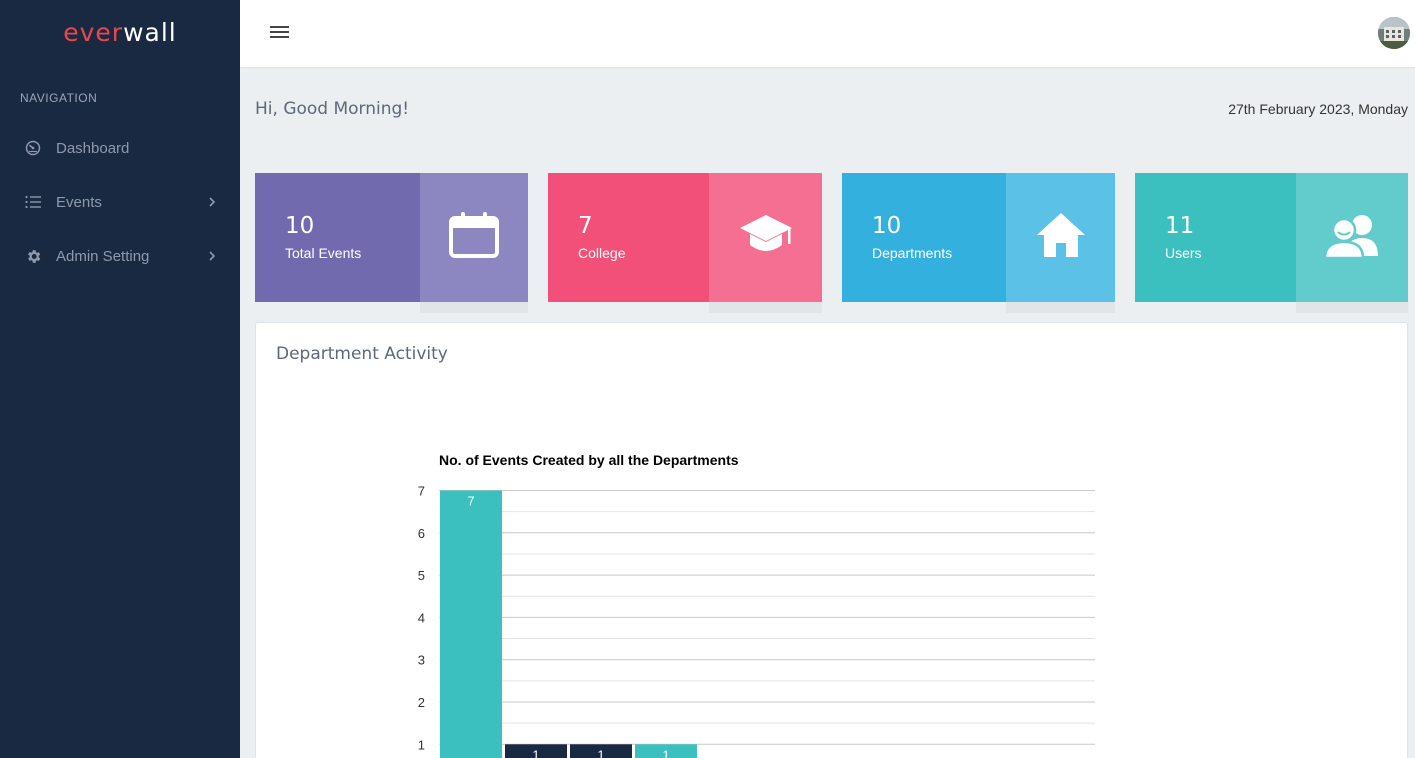 This screenshot has height=758, width=1415. Describe the element at coordinates (150, 32) in the screenshot. I see `brand-logo-part2: wall` at that location.